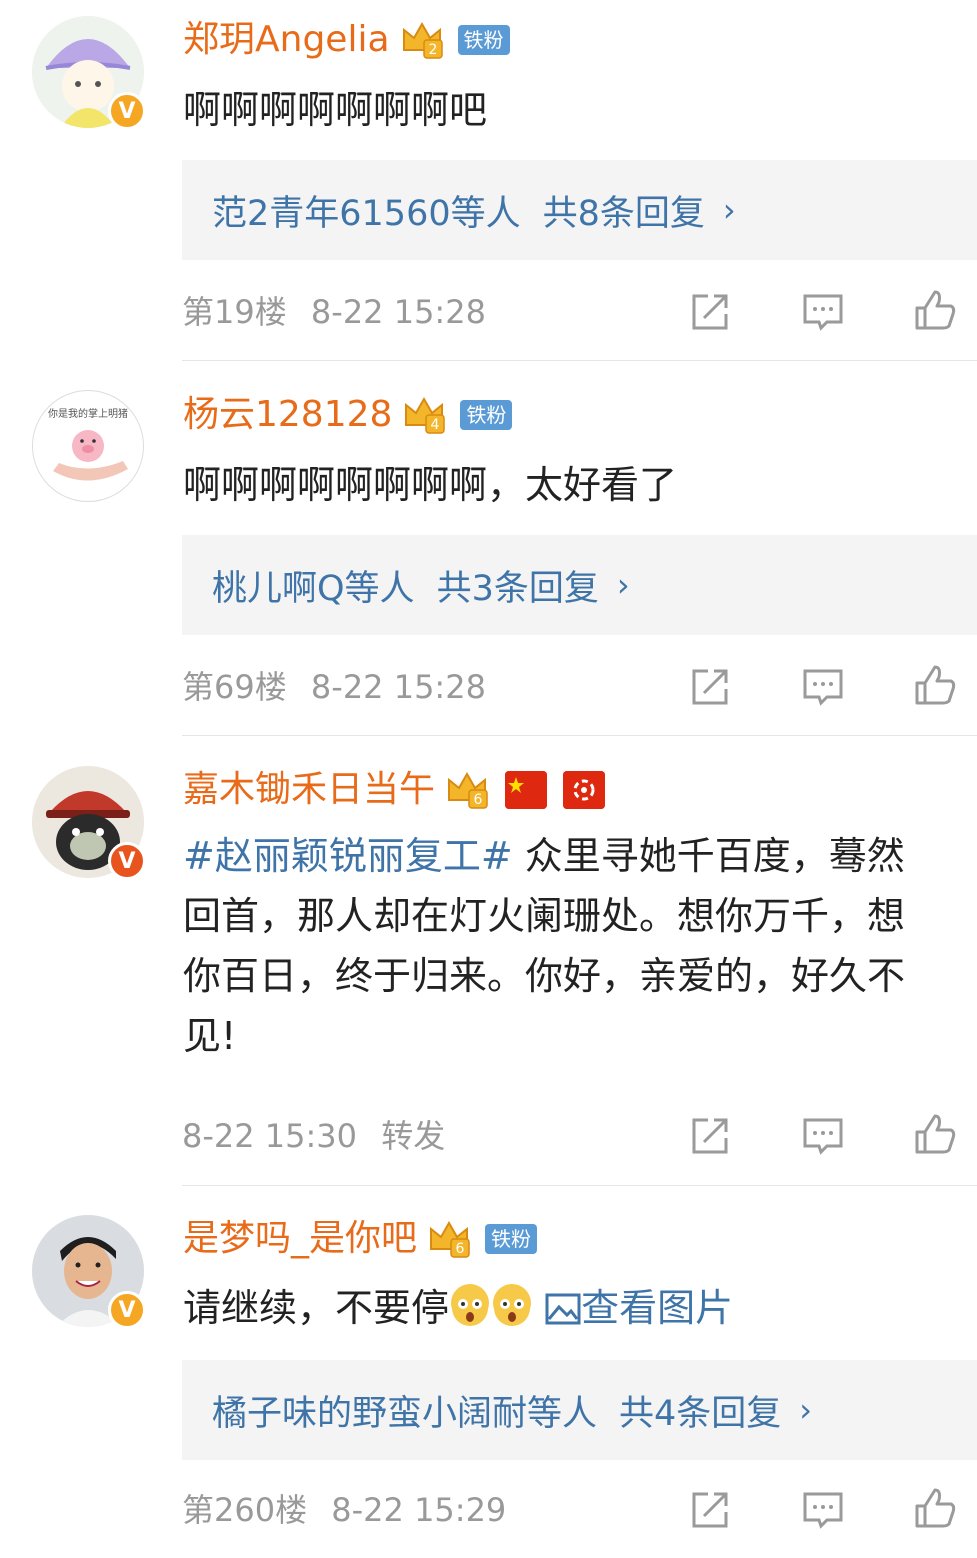 The height and width of the screenshot is (1558, 977). What do you see at coordinates (404, 1410) in the screenshot?
I see `reply-users: 橘子味的野蛮小阔耐等人` at bounding box center [404, 1410].